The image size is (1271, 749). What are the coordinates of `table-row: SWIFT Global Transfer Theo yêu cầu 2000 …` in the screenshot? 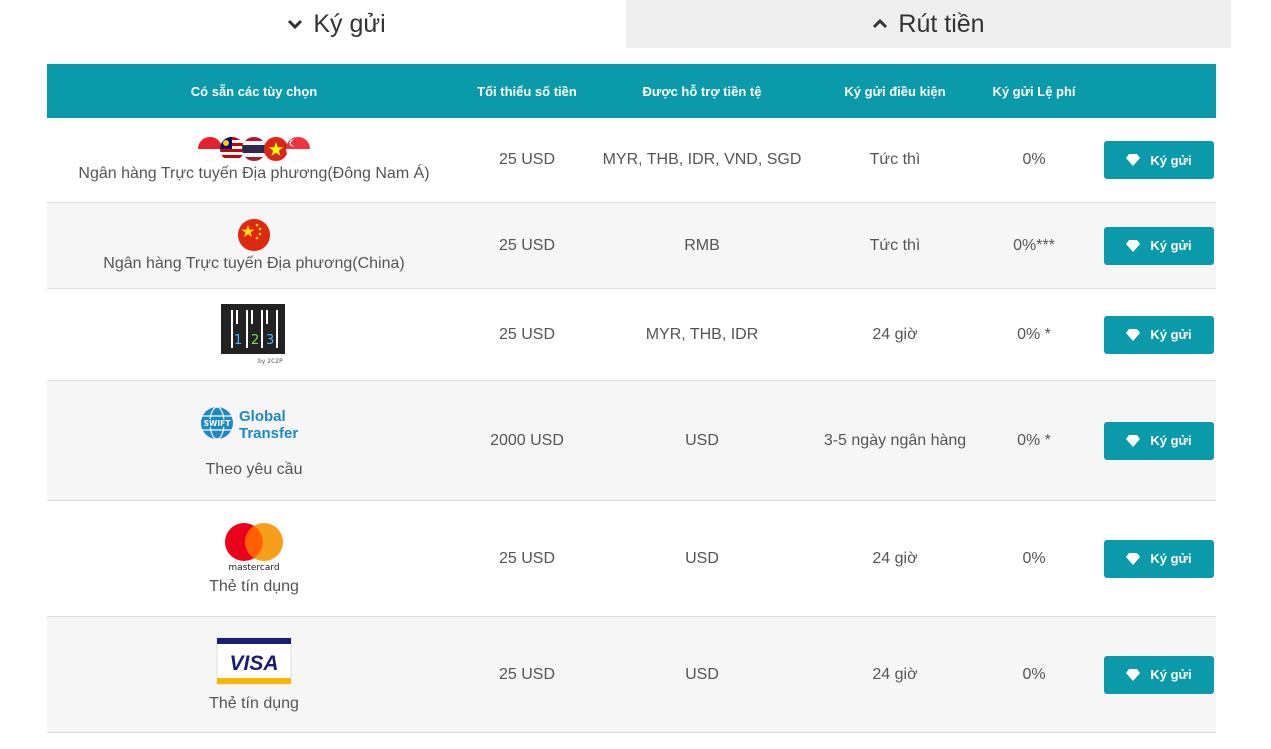 It's located at (631, 441).